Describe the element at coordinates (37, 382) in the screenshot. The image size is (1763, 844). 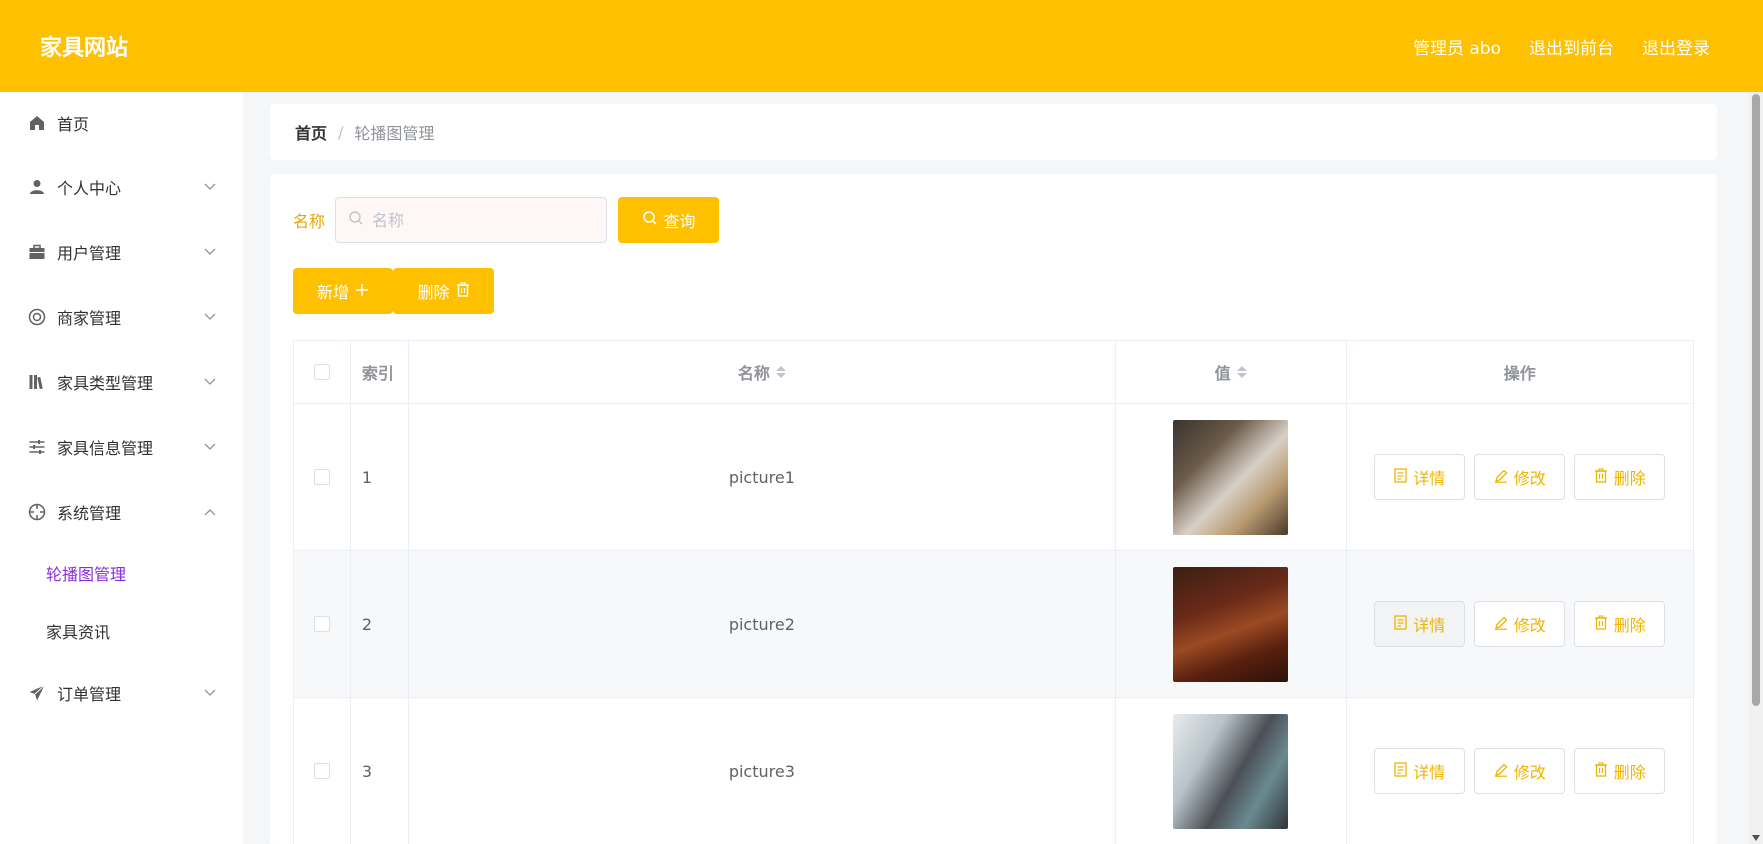
I see `books-icon` at that location.